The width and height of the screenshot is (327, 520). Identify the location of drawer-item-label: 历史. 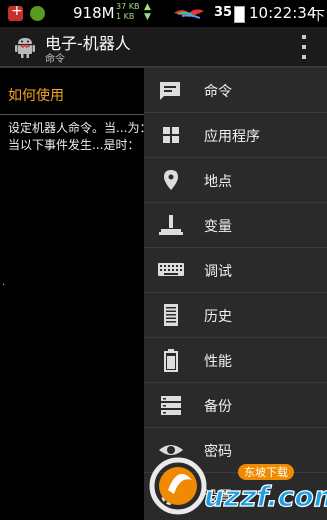
(218, 317).